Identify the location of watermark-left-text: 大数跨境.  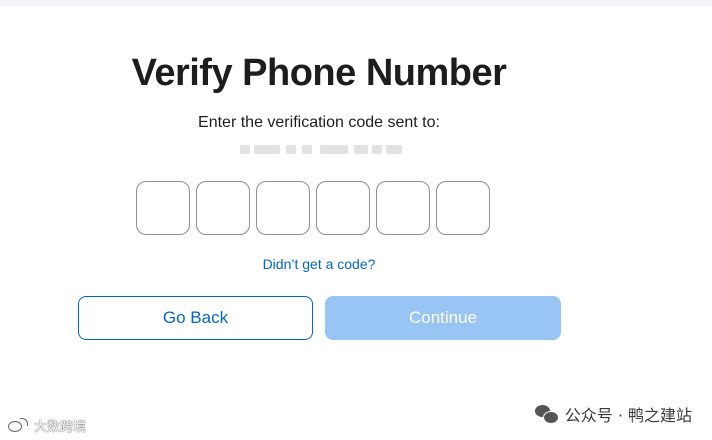
(60, 427).